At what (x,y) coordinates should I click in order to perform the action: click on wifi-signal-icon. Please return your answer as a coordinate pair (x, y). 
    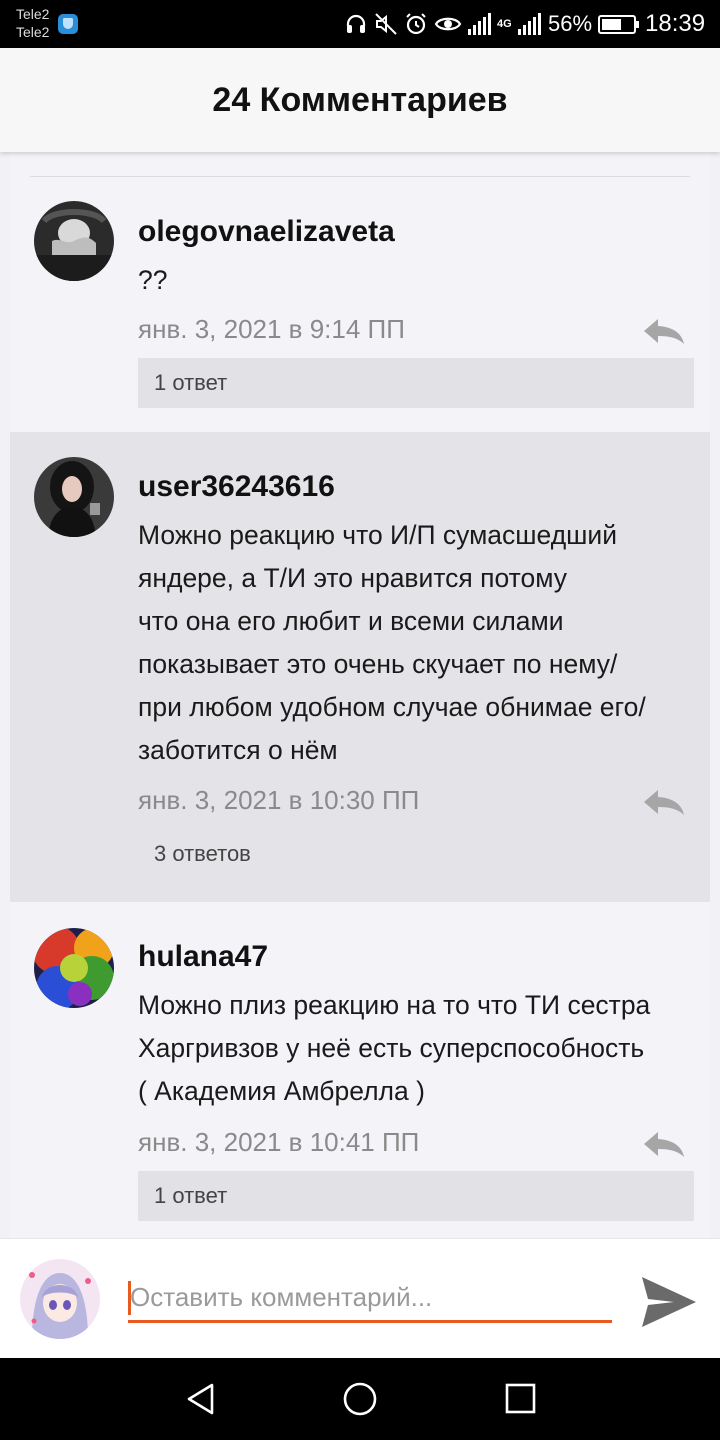
    Looking at the image, I should click on (479, 24).